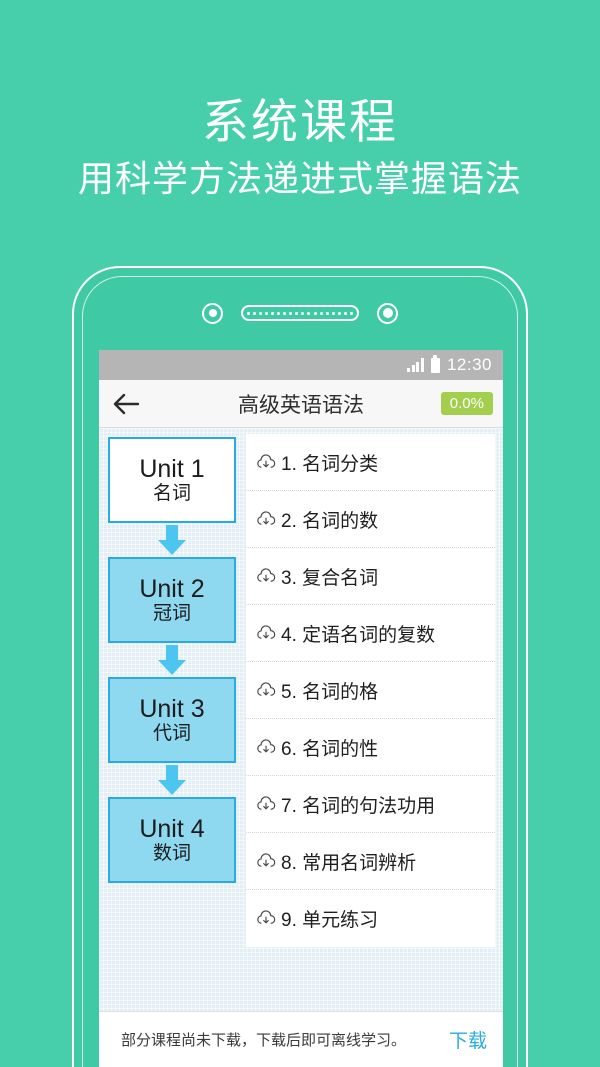  What do you see at coordinates (415, 365) in the screenshot?
I see `signal-bars-icon` at bounding box center [415, 365].